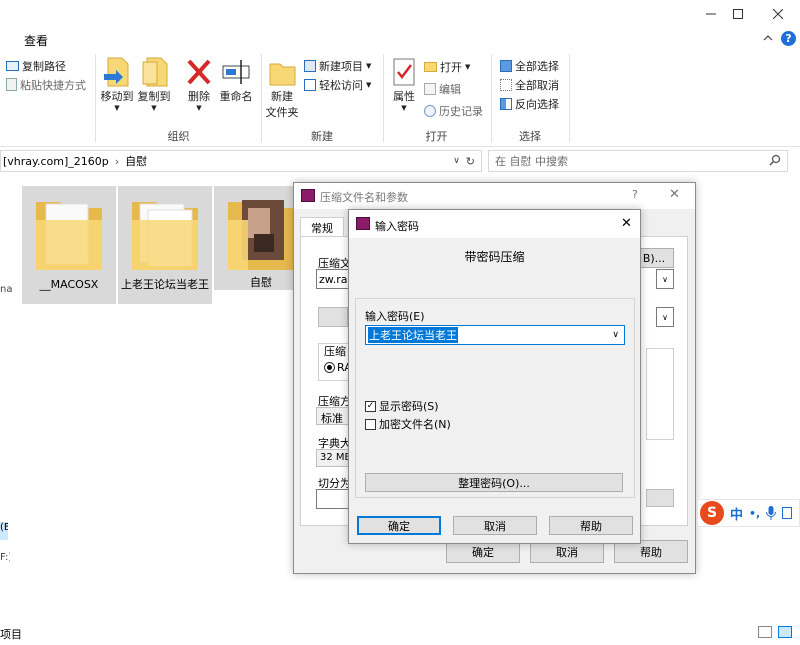 This screenshot has height=645, width=800. Describe the element at coordinates (665, 279) in the screenshot. I see `archive-name-dropdown: ∨` at that location.